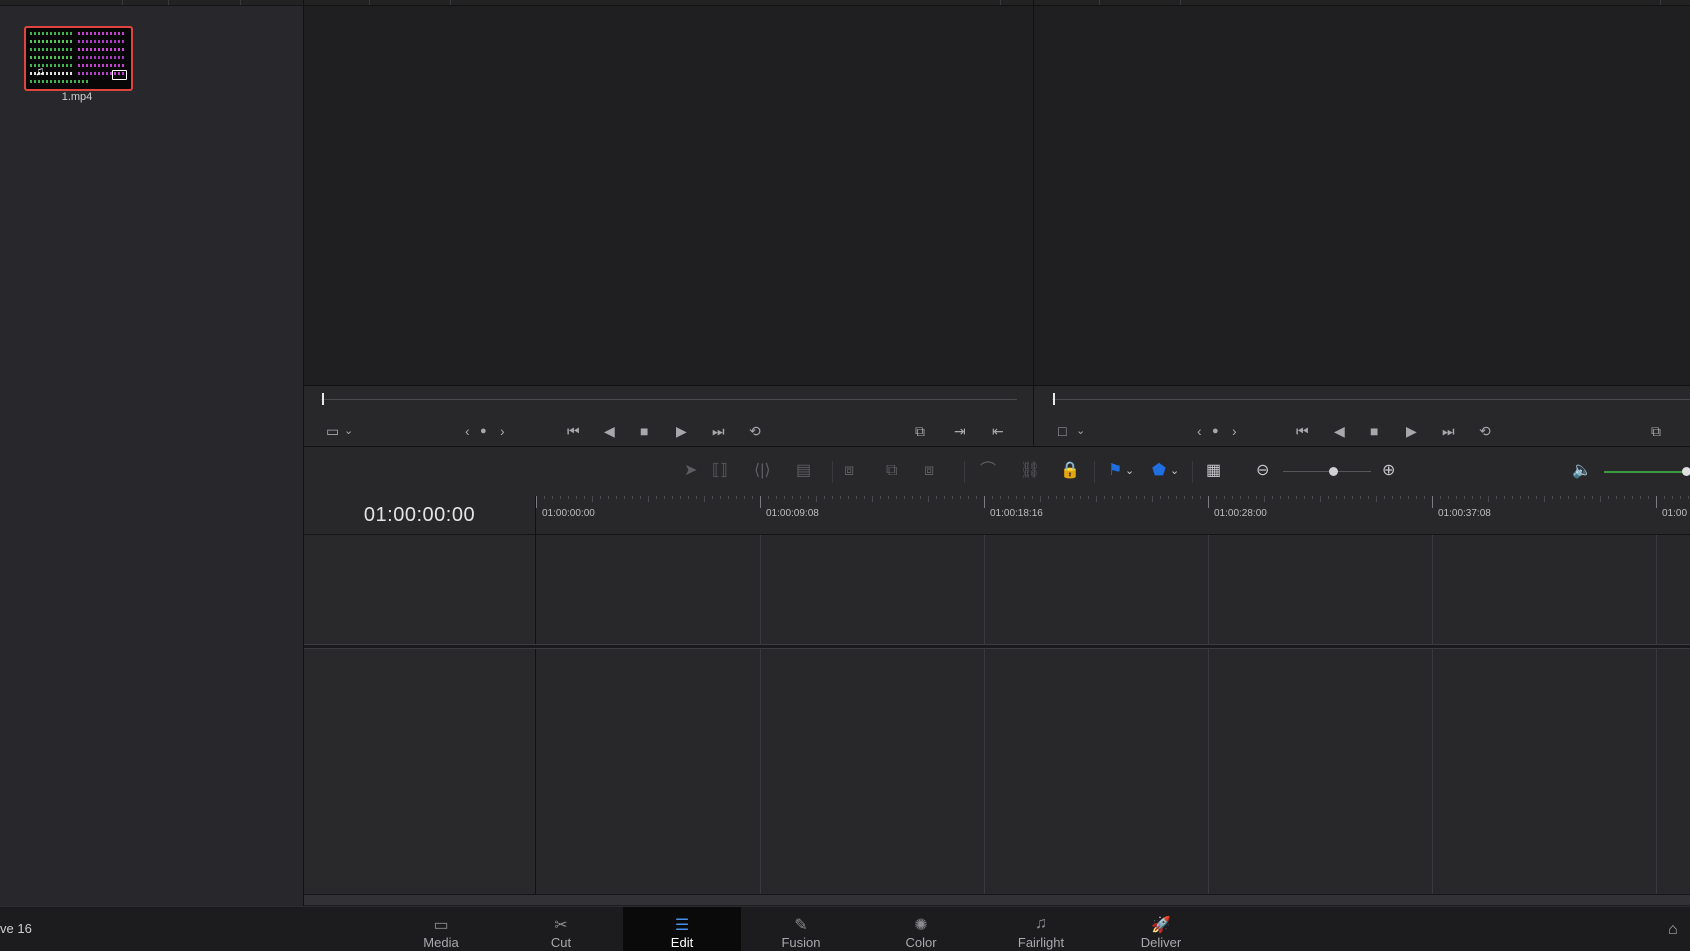 The image size is (1690, 951). What do you see at coordinates (1675, 513) in the screenshot?
I see `ruler-label: 01:00` at bounding box center [1675, 513].